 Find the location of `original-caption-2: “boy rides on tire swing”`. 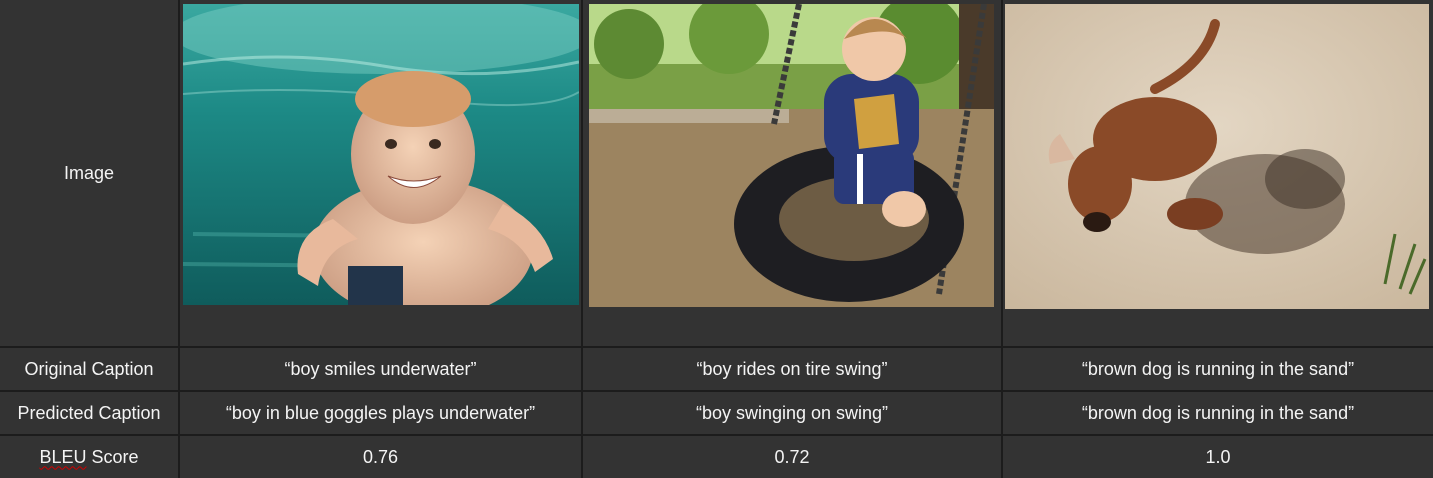

original-caption-2: “boy rides on tire swing” is located at coordinates (792, 368).